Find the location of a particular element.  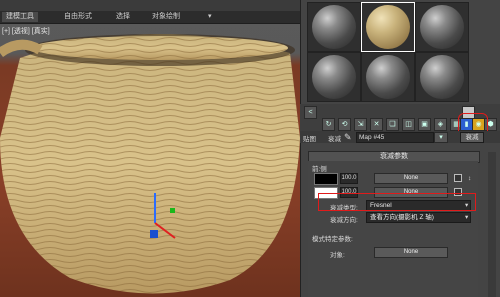

get-material-icon: ↻ is located at coordinates (328, 124).